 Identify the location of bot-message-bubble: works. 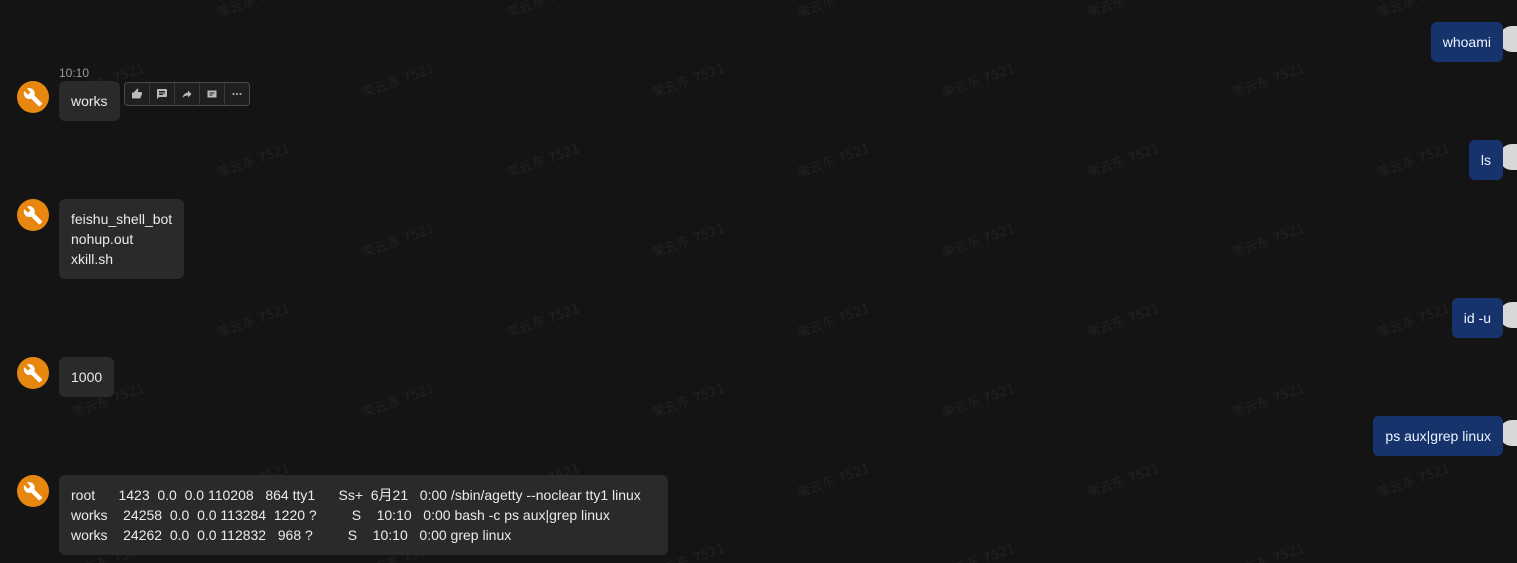
(89, 101).